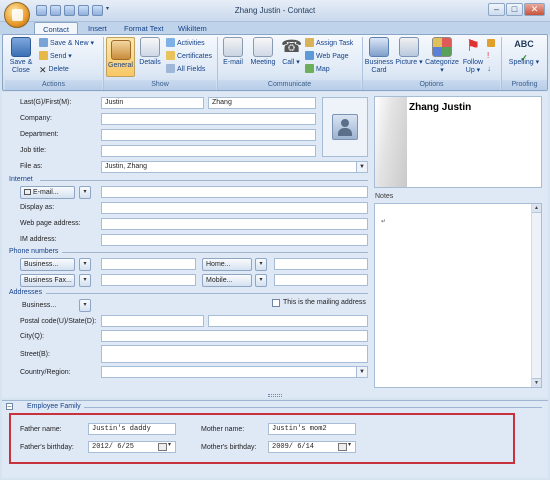 The height and width of the screenshot is (480, 550). What do you see at coordinates (262, 438) in the screenshot?
I see `highlight-box` at bounding box center [262, 438].